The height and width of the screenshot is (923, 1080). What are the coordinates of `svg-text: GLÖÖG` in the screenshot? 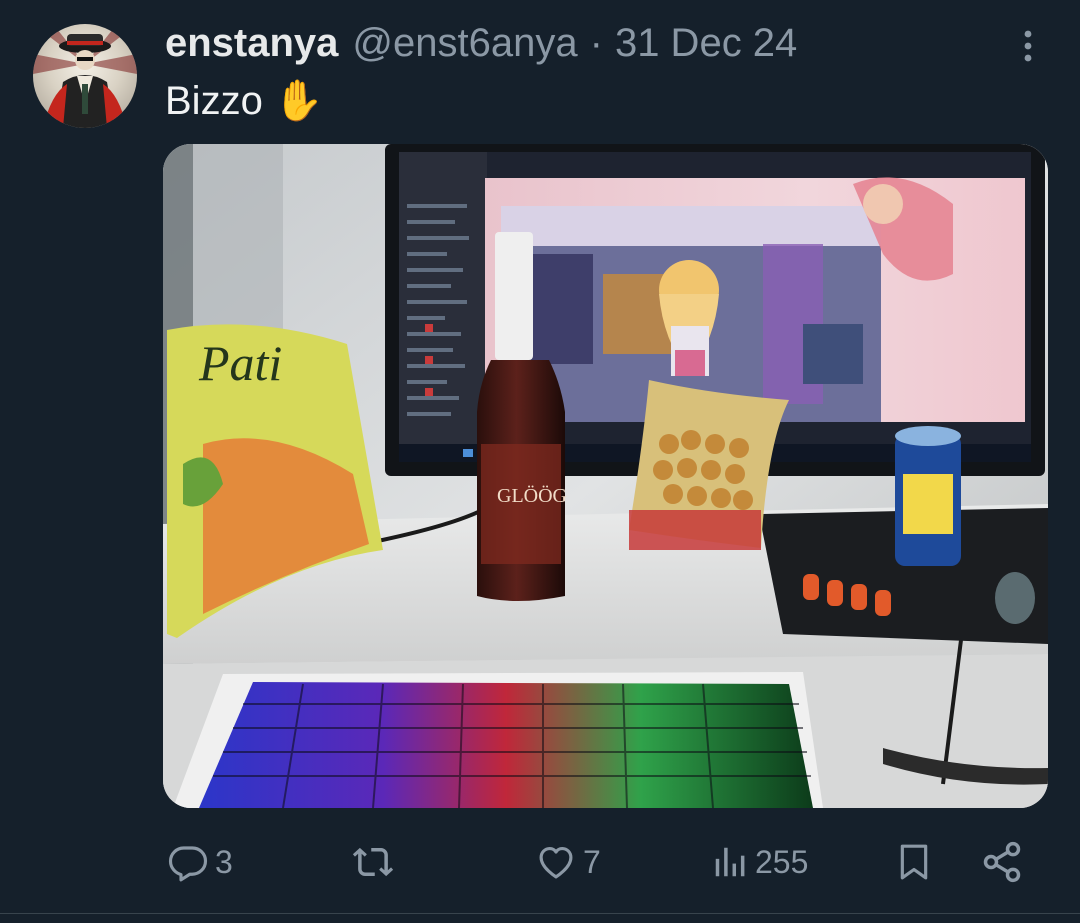 It's located at (532, 495).